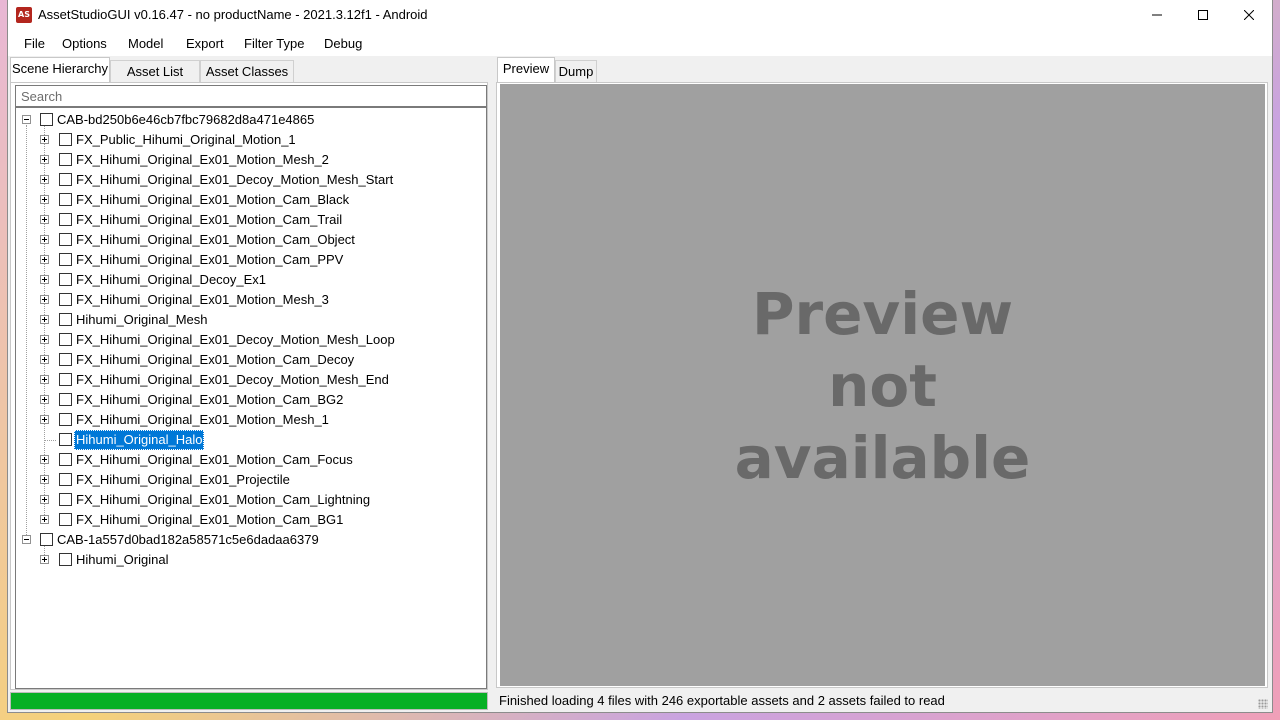 The image size is (1280, 720). What do you see at coordinates (34, 43) in the screenshot?
I see `menu-file: File` at bounding box center [34, 43].